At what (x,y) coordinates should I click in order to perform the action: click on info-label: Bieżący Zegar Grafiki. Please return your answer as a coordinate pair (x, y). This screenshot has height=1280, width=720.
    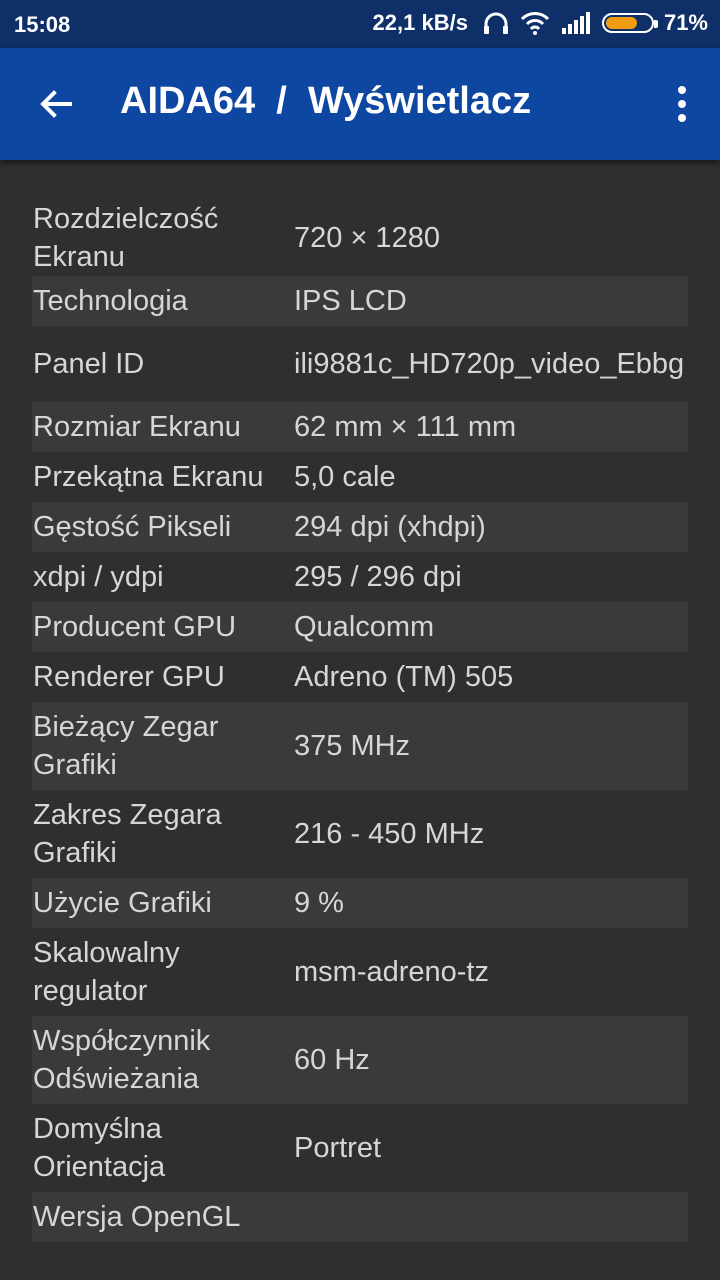
    Looking at the image, I should click on (126, 746).